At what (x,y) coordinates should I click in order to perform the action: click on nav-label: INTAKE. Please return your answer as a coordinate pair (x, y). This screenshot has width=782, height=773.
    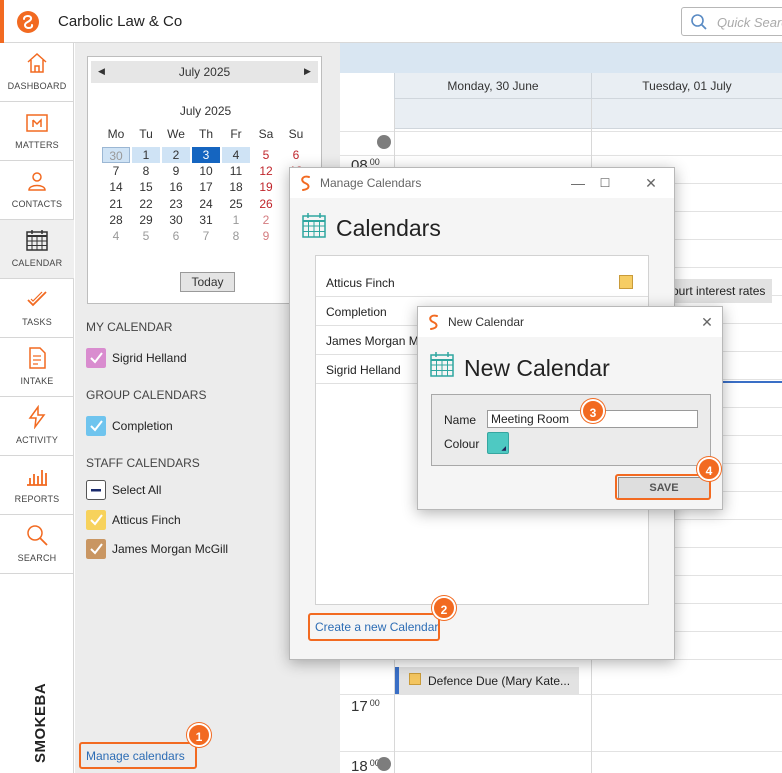
    Looking at the image, I should click on (37, 381).